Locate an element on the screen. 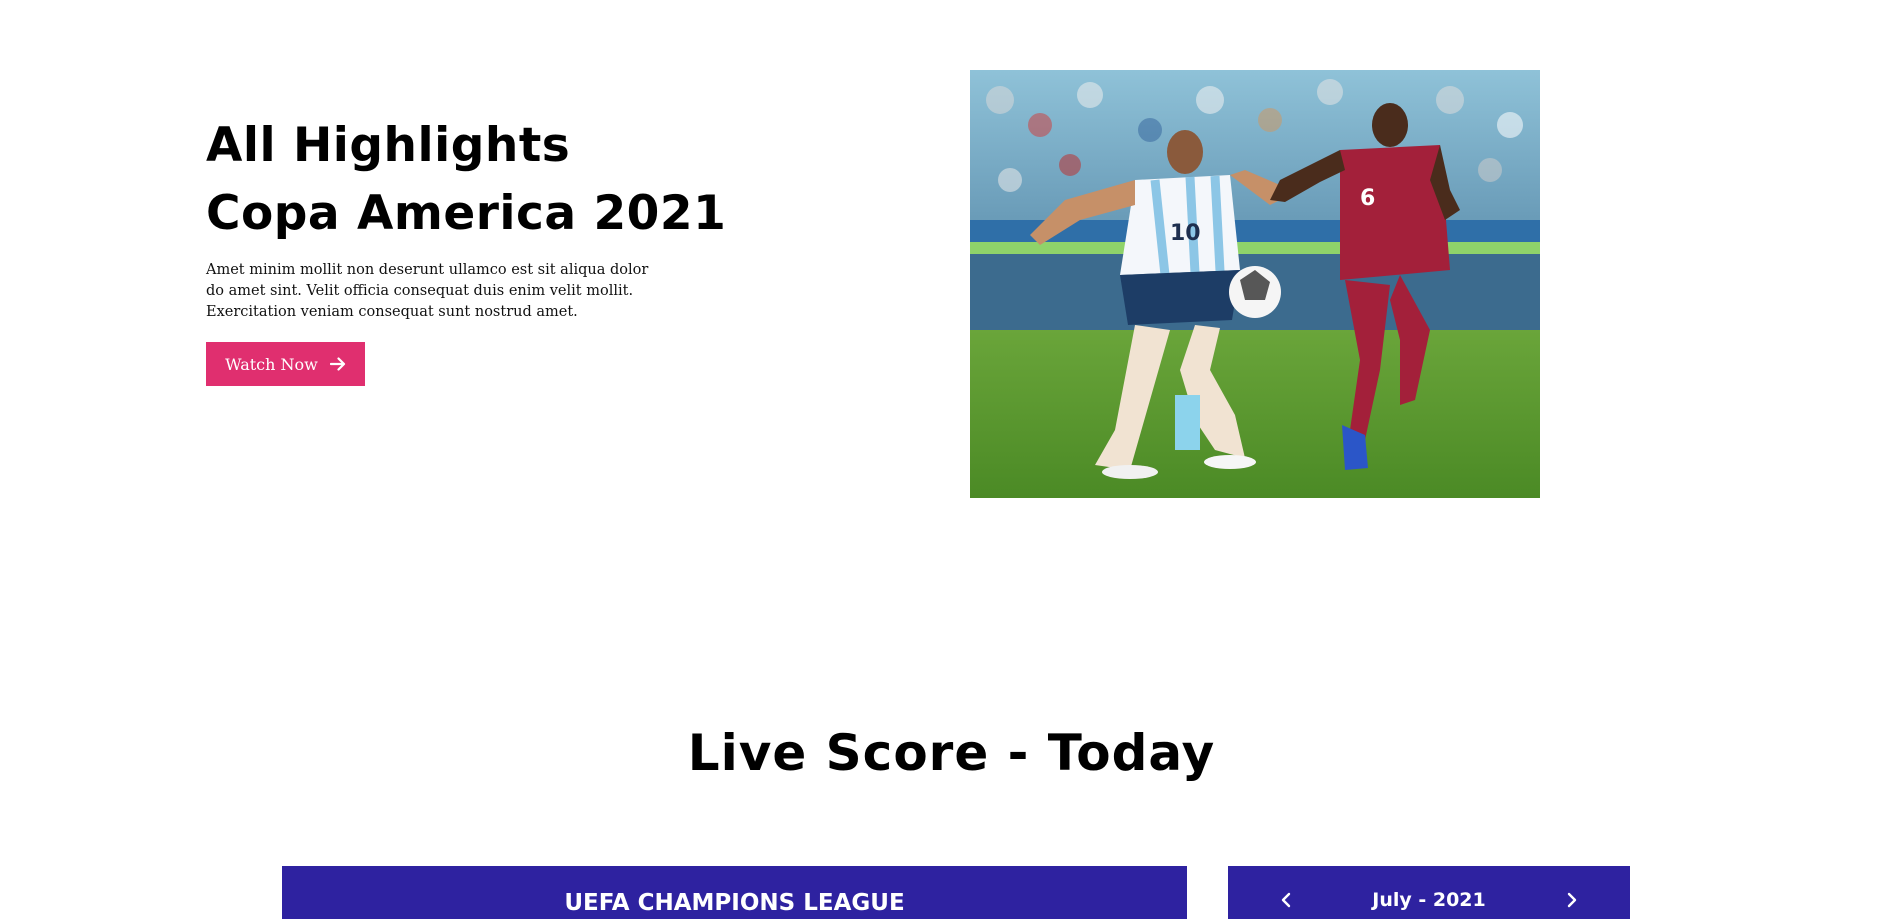 Image resolution: width=1903 pixels, height=919 pixels. chevron-right-icon is located at coordinates (1572, 900).